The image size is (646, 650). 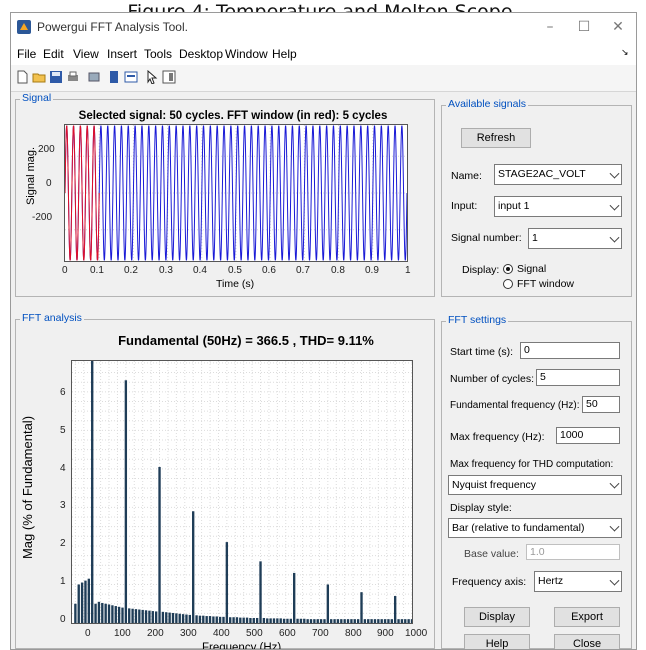 I want to click on menu-file: File, so click(x=26, y=54).